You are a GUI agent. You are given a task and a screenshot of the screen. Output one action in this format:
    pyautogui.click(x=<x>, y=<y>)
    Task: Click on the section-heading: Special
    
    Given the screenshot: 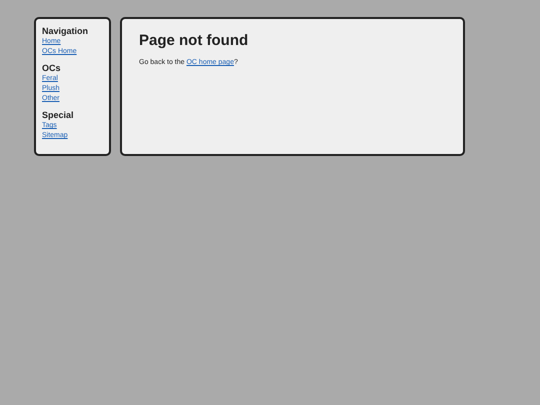 What is the action you would take?
    pyautogui.click(x=58, y=115)
    